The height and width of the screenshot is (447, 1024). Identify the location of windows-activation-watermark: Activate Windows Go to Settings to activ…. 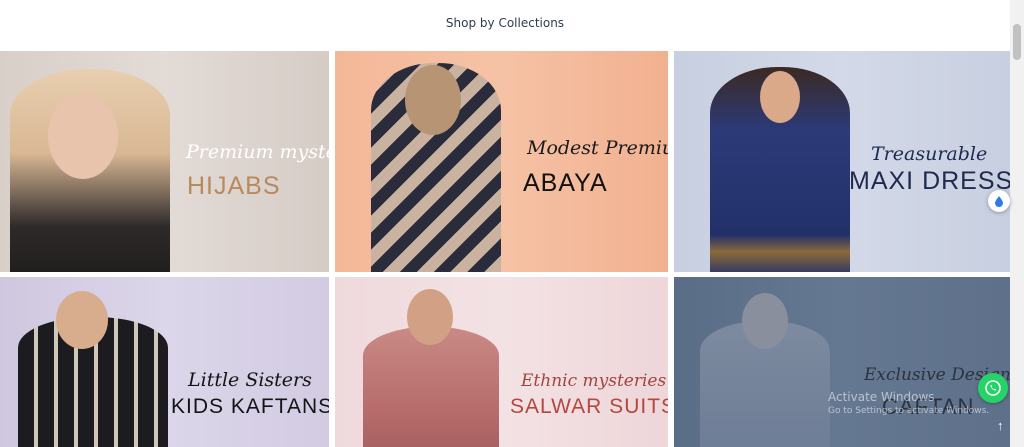
(908, 403).